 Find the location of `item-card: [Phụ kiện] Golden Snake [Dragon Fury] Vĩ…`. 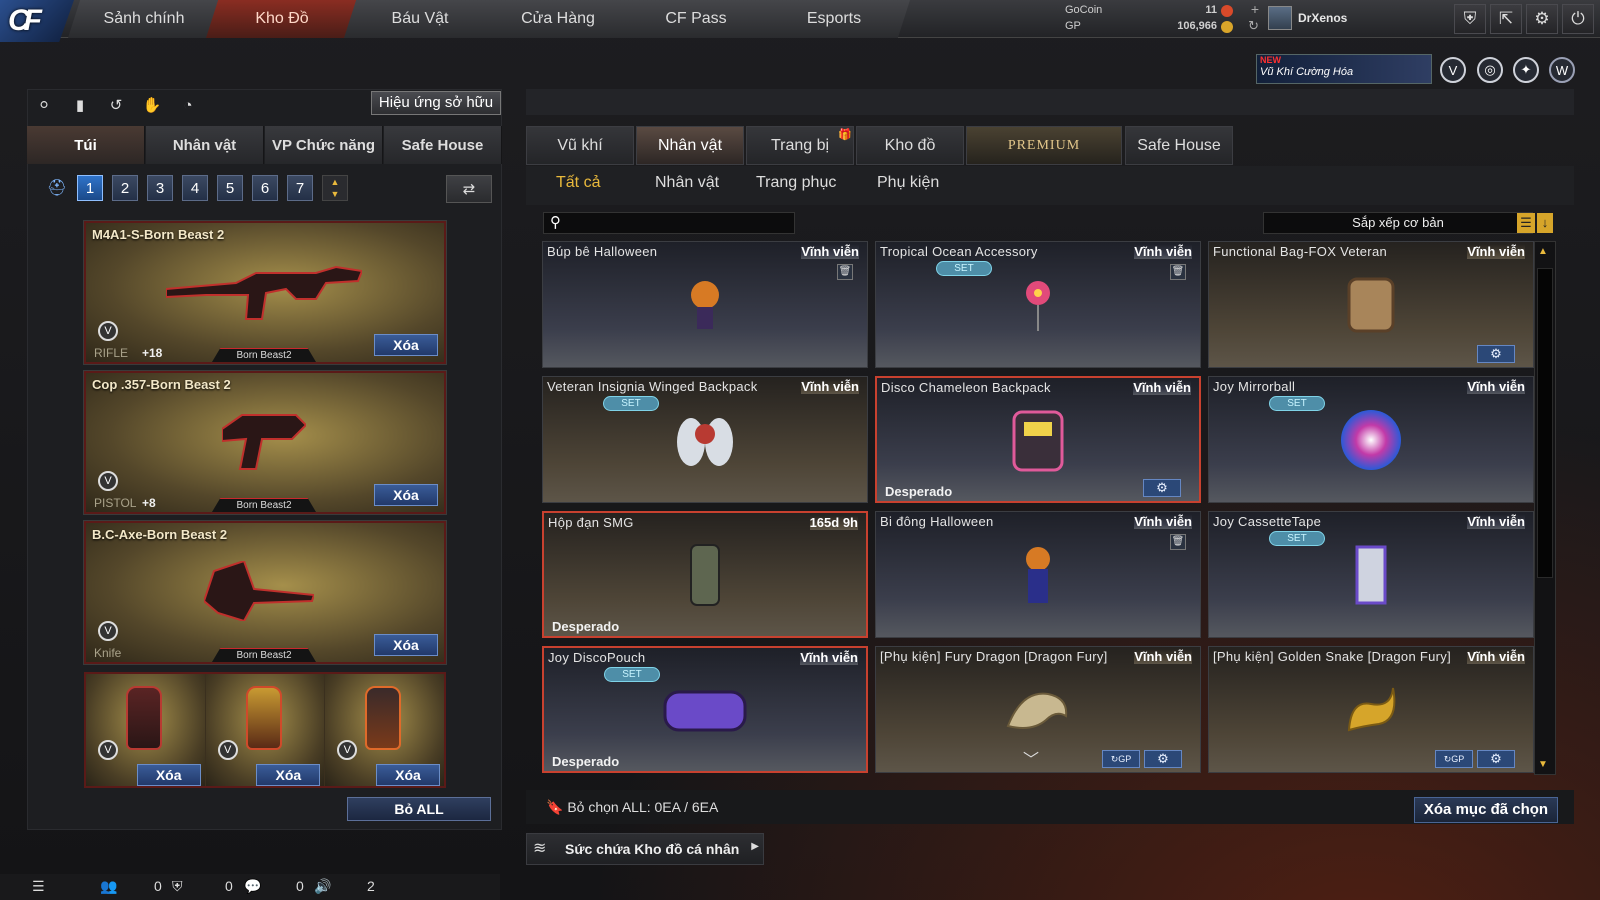

item-card: [Phụ kiện] Golden Snake [Dragon Fury] Vĩ… is located at coordinates (1371, 709).